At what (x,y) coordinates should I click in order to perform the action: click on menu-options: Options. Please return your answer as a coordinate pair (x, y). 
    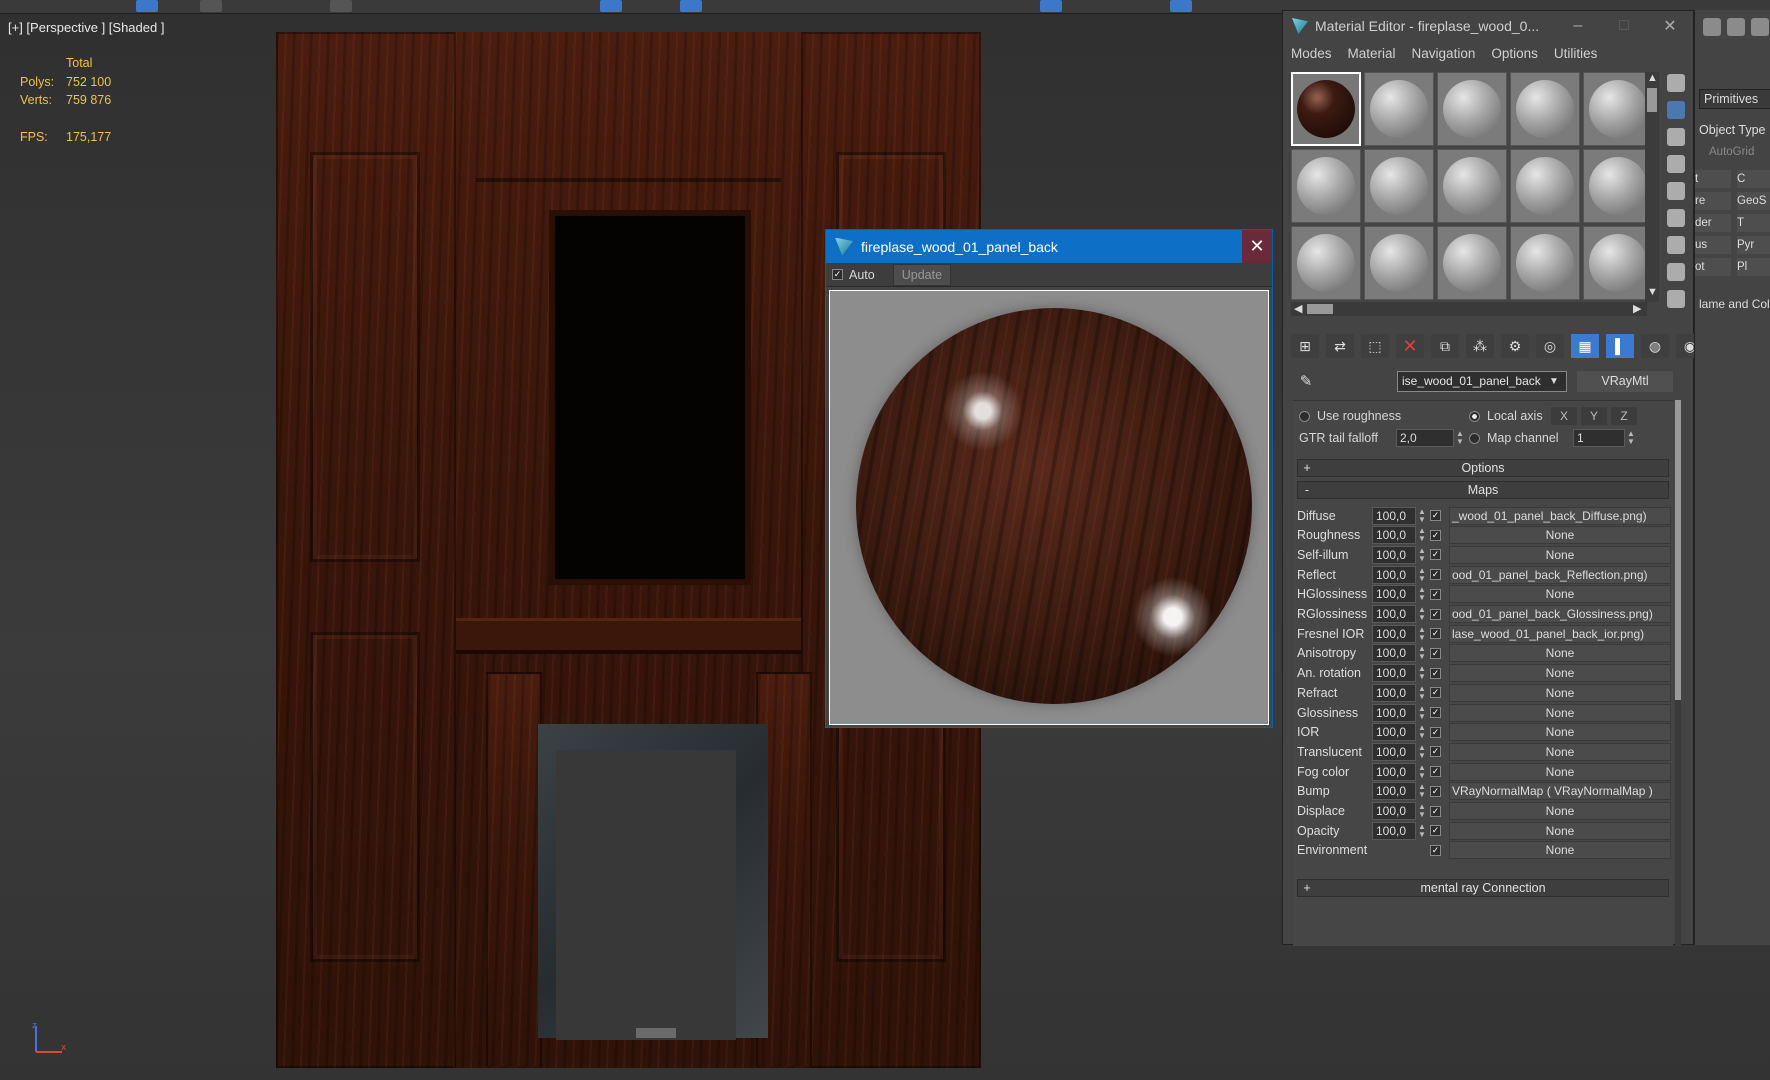
    Looking at the image, I should click on (1514, 53).